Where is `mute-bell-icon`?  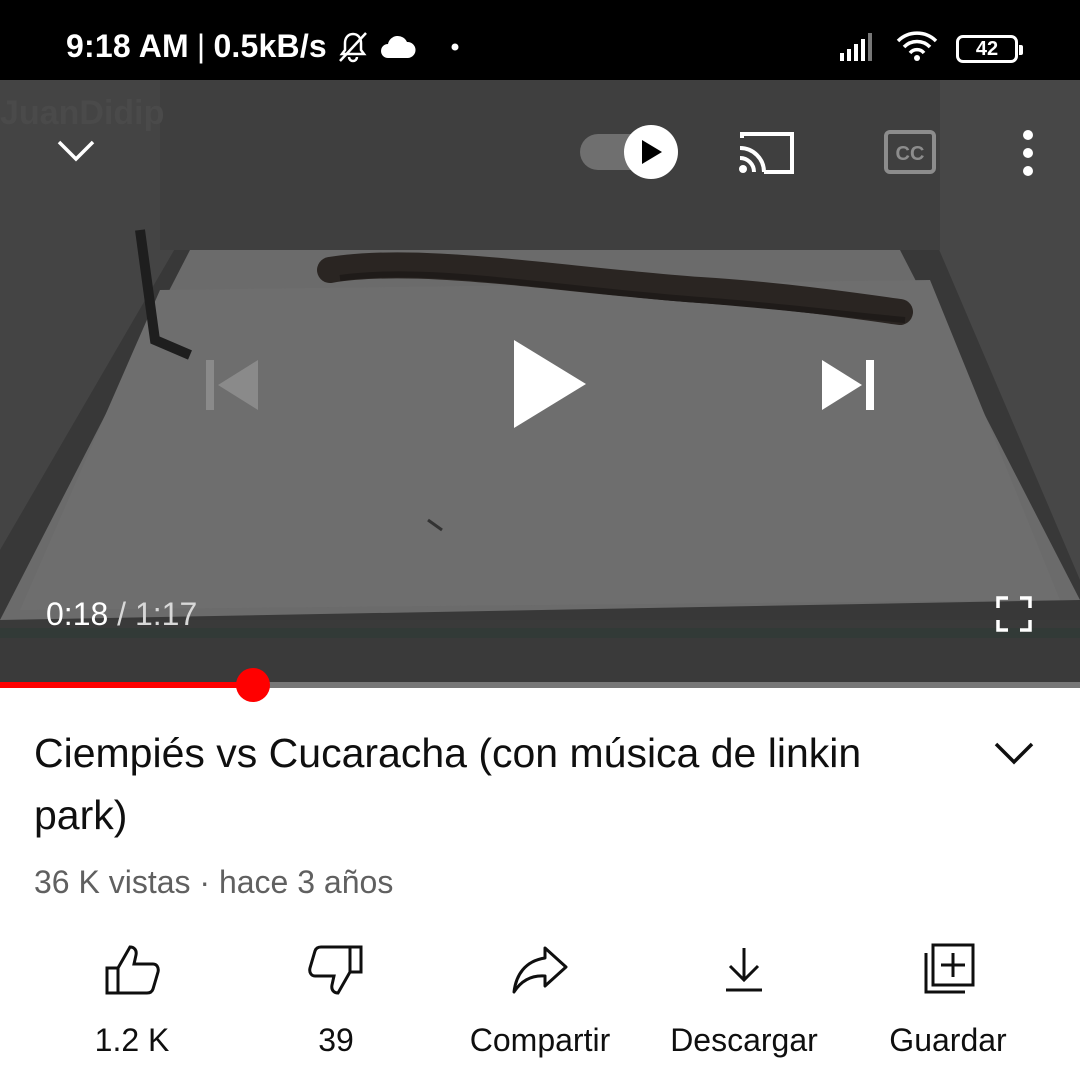 mute-bell-icon is located at coordinates (353, 47).